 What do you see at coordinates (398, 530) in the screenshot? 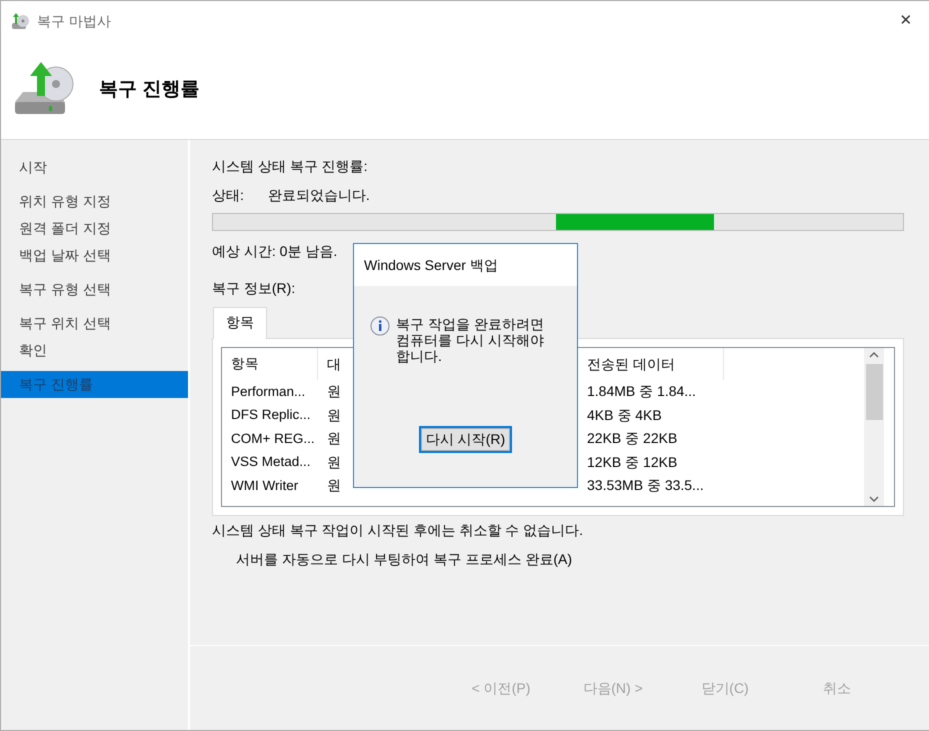
I see `warning-note: 시스템 상태 복구 작업이 시작된 후에는 취소할 수 없습니다.` at bounding box center [398, 530].